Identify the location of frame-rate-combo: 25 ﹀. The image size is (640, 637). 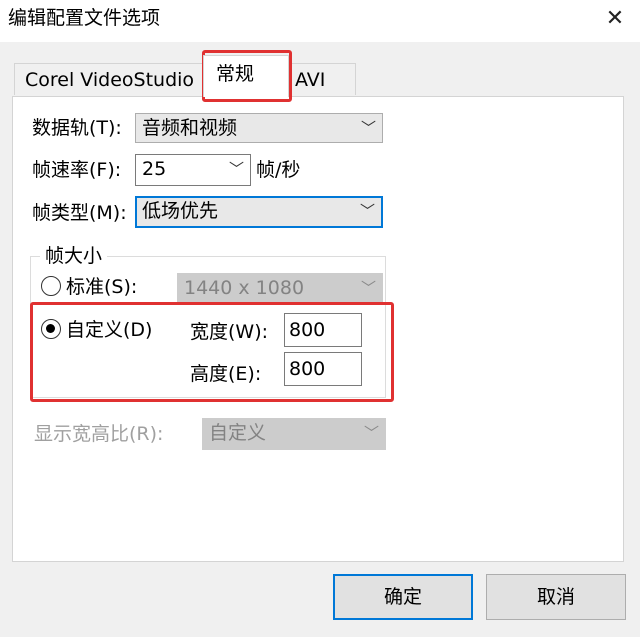
(193, 170).